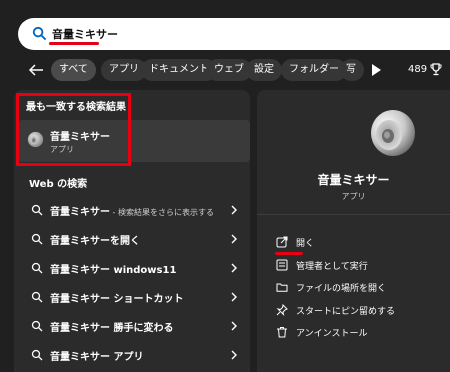 Image resolution: width=450 pixels, height=372 pixels. Describe the element at coordinates (113, 270) in the screenshot. I see `web-result-label: 音量ミキサー windows11` at that location.